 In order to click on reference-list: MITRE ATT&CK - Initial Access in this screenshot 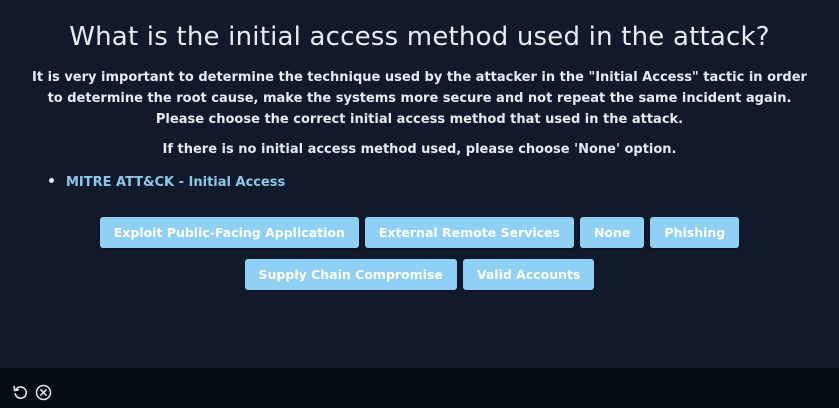, I will do `click(165, 180)`.